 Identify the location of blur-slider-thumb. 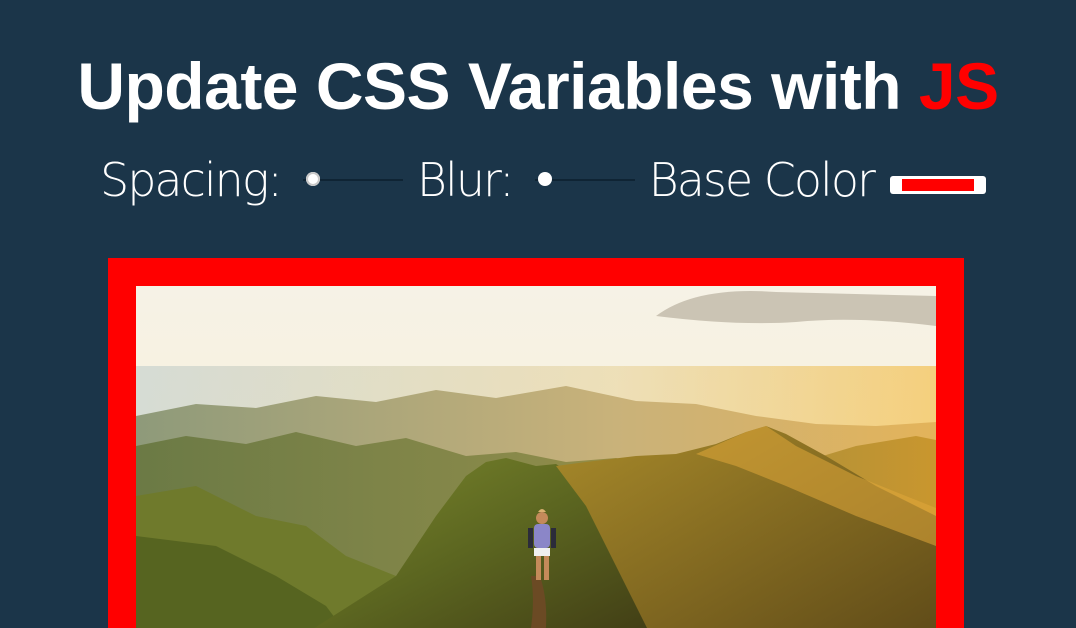
(544, 179).